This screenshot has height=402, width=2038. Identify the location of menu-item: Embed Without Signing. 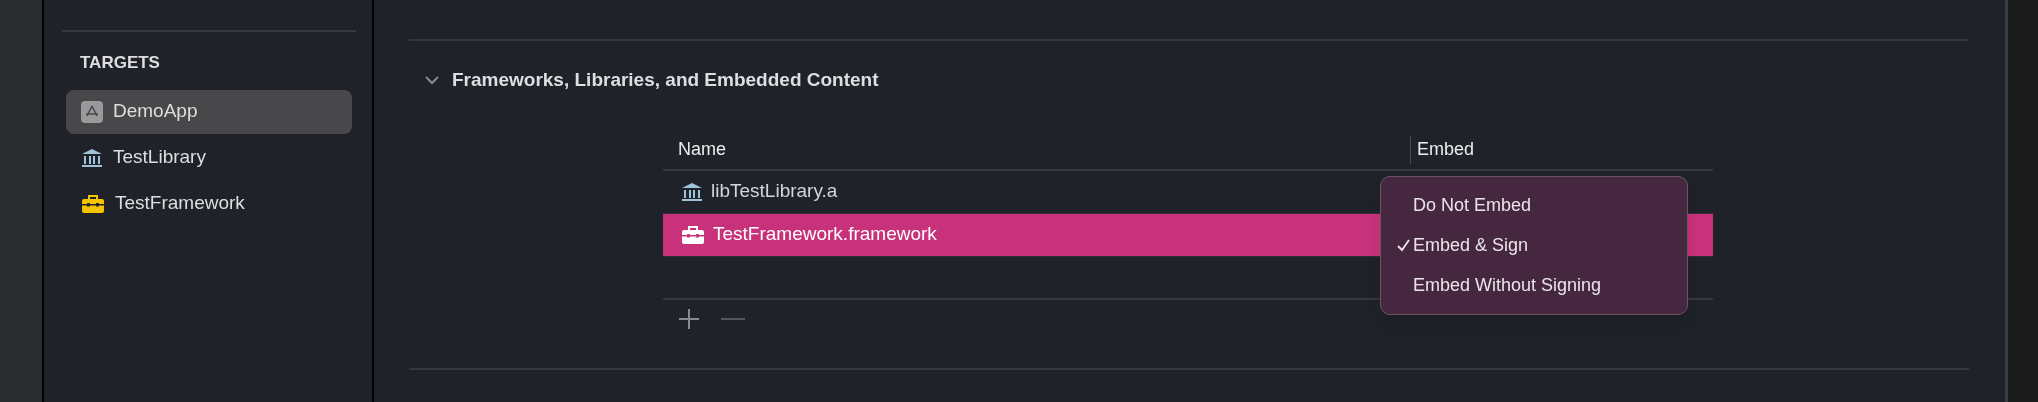
(1534, 285).